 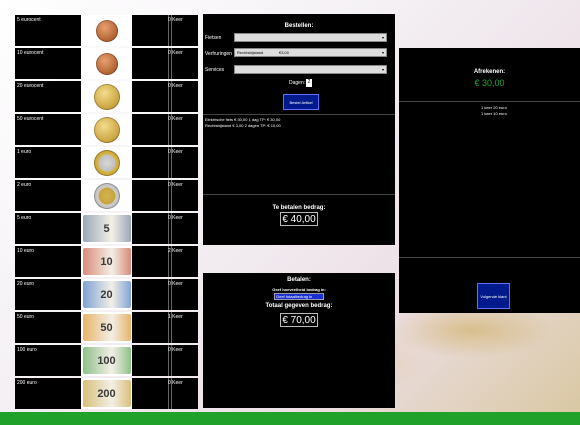 I want to click on denomination-row: 20 euro 20 0 Keer, so click(x=106, y=294).